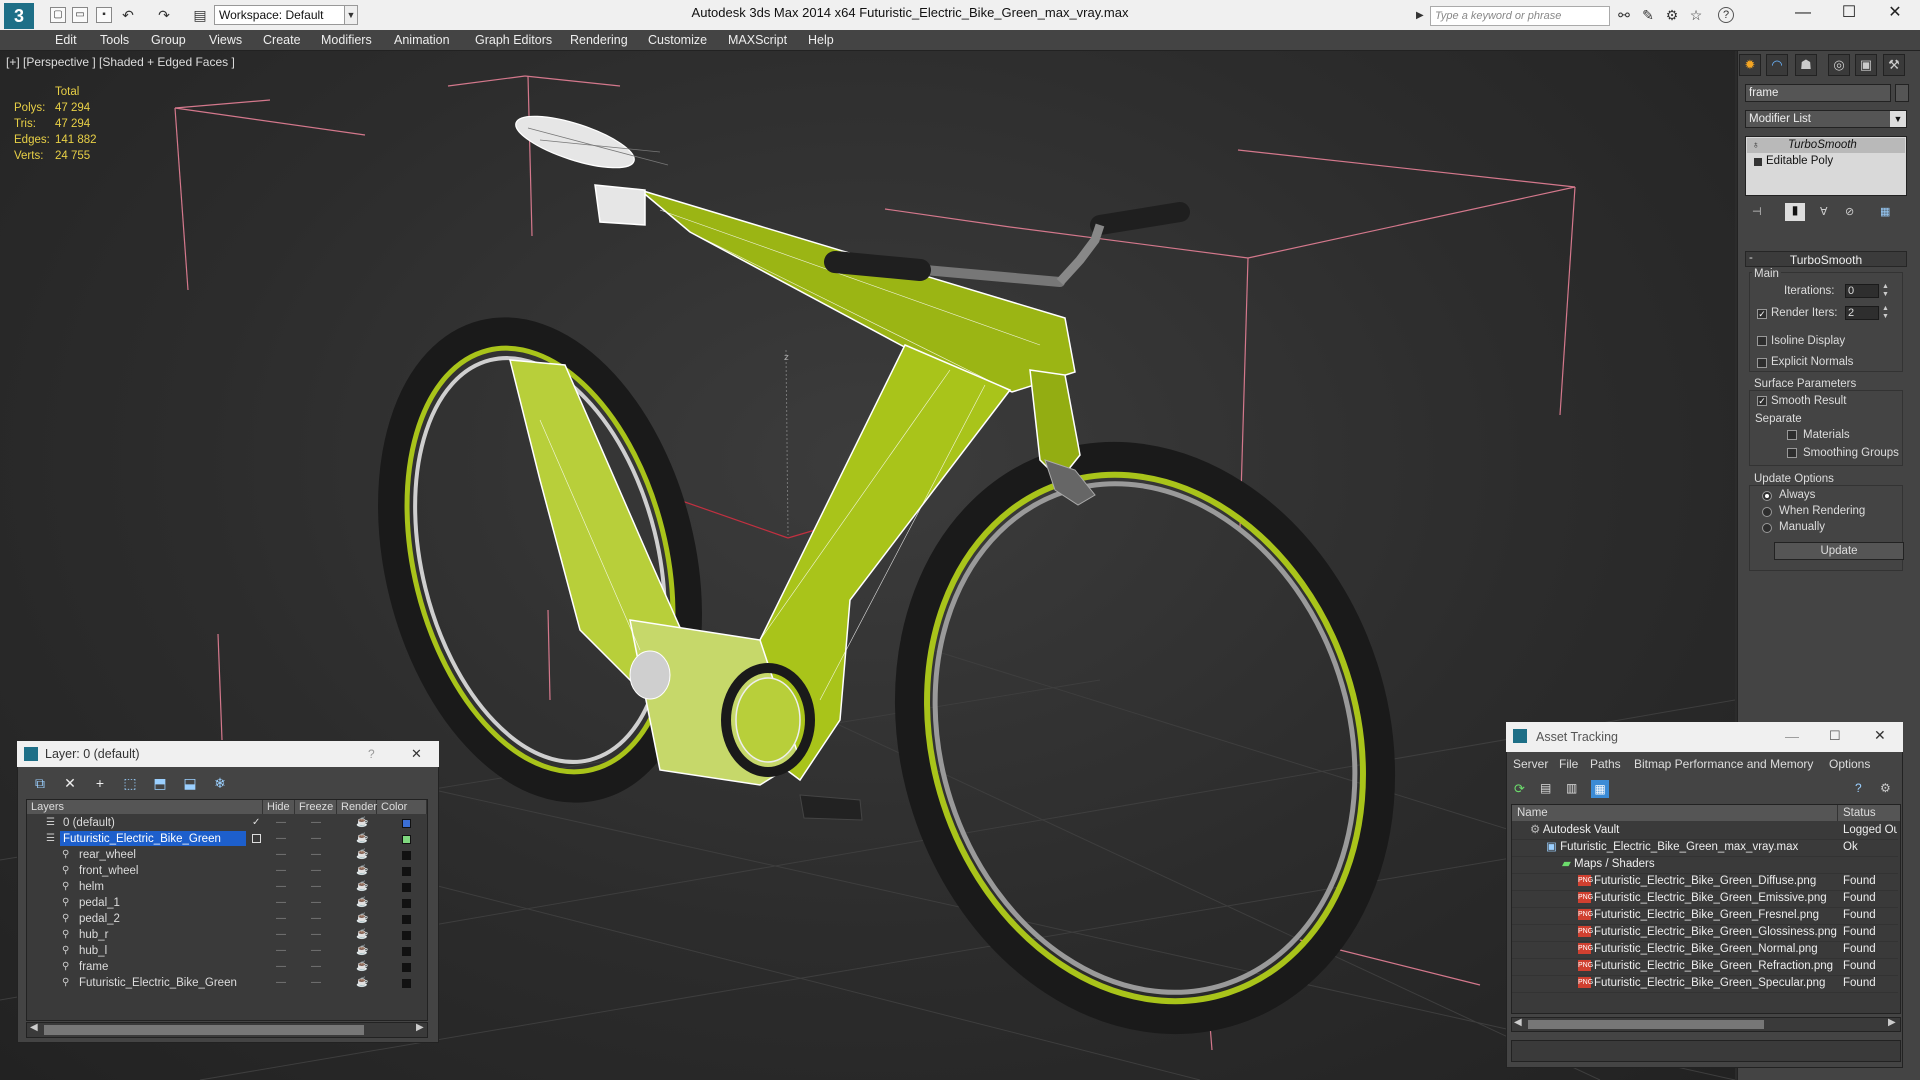 This screenshot has height=1080, width=1920. I want to click on hierarchy-tab-icon: ☗, so click(1806, 65).